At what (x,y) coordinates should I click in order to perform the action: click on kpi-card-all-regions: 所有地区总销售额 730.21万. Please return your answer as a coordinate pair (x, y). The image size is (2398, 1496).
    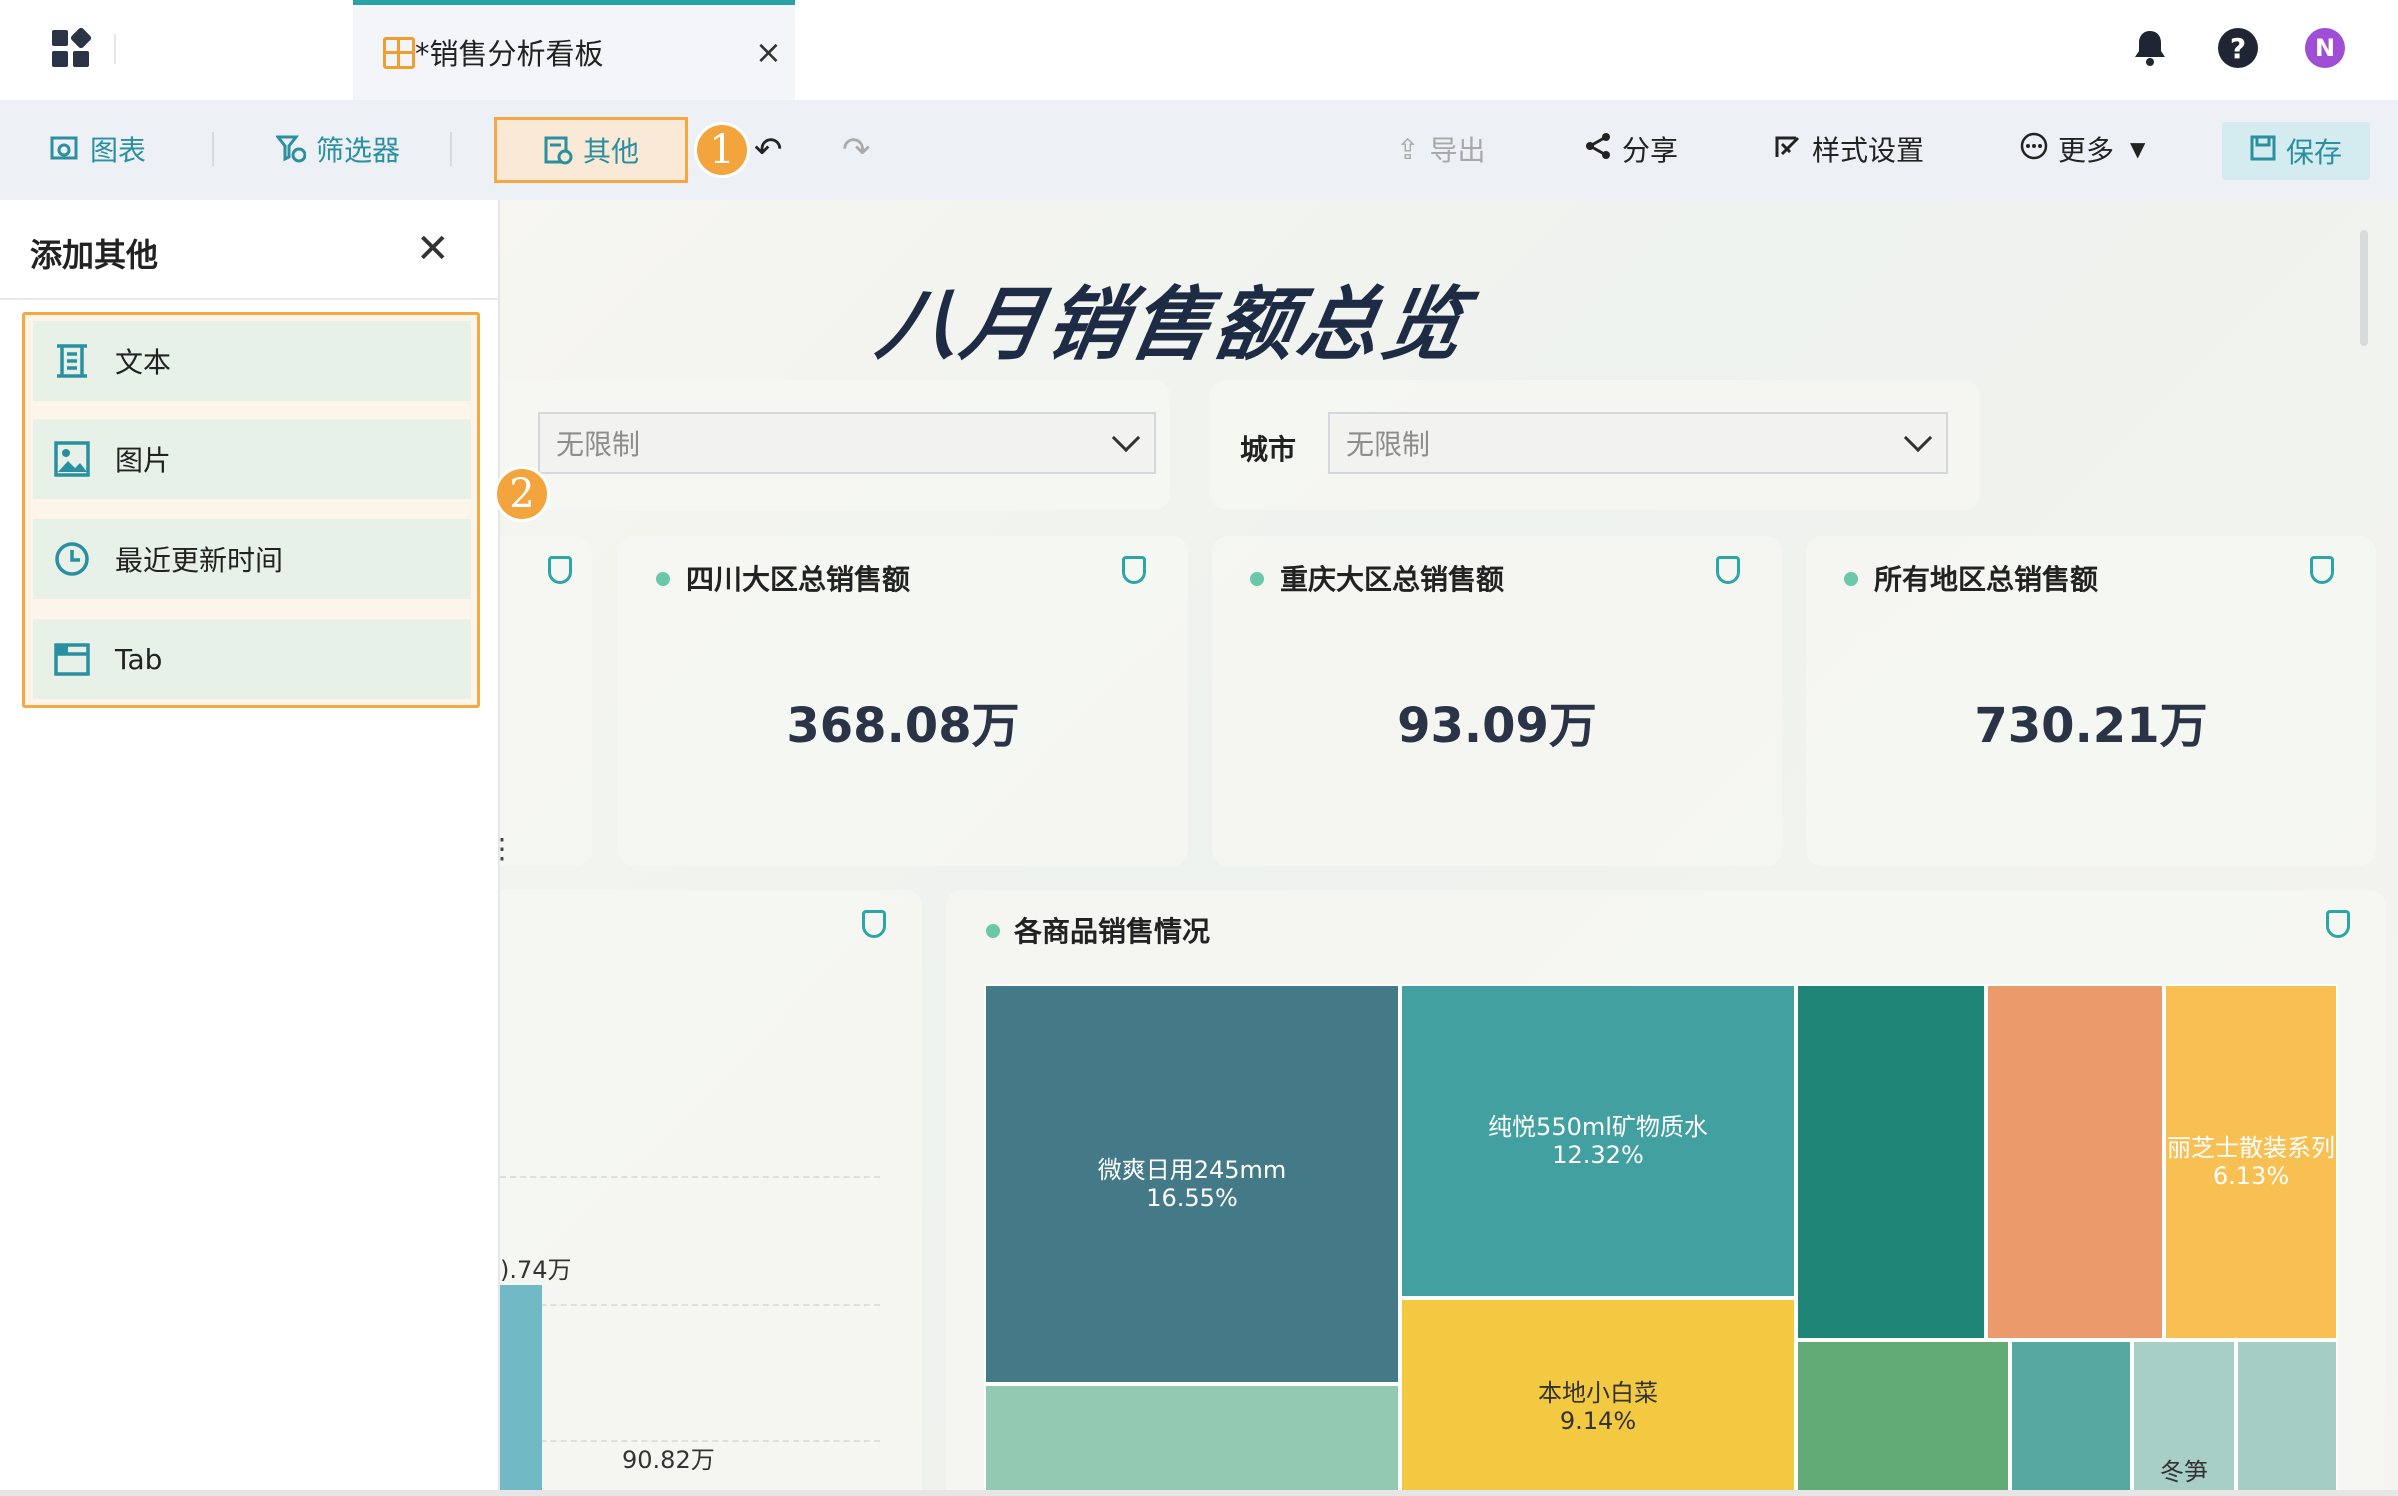
    Looking at the image, I should click on (2091, 701).